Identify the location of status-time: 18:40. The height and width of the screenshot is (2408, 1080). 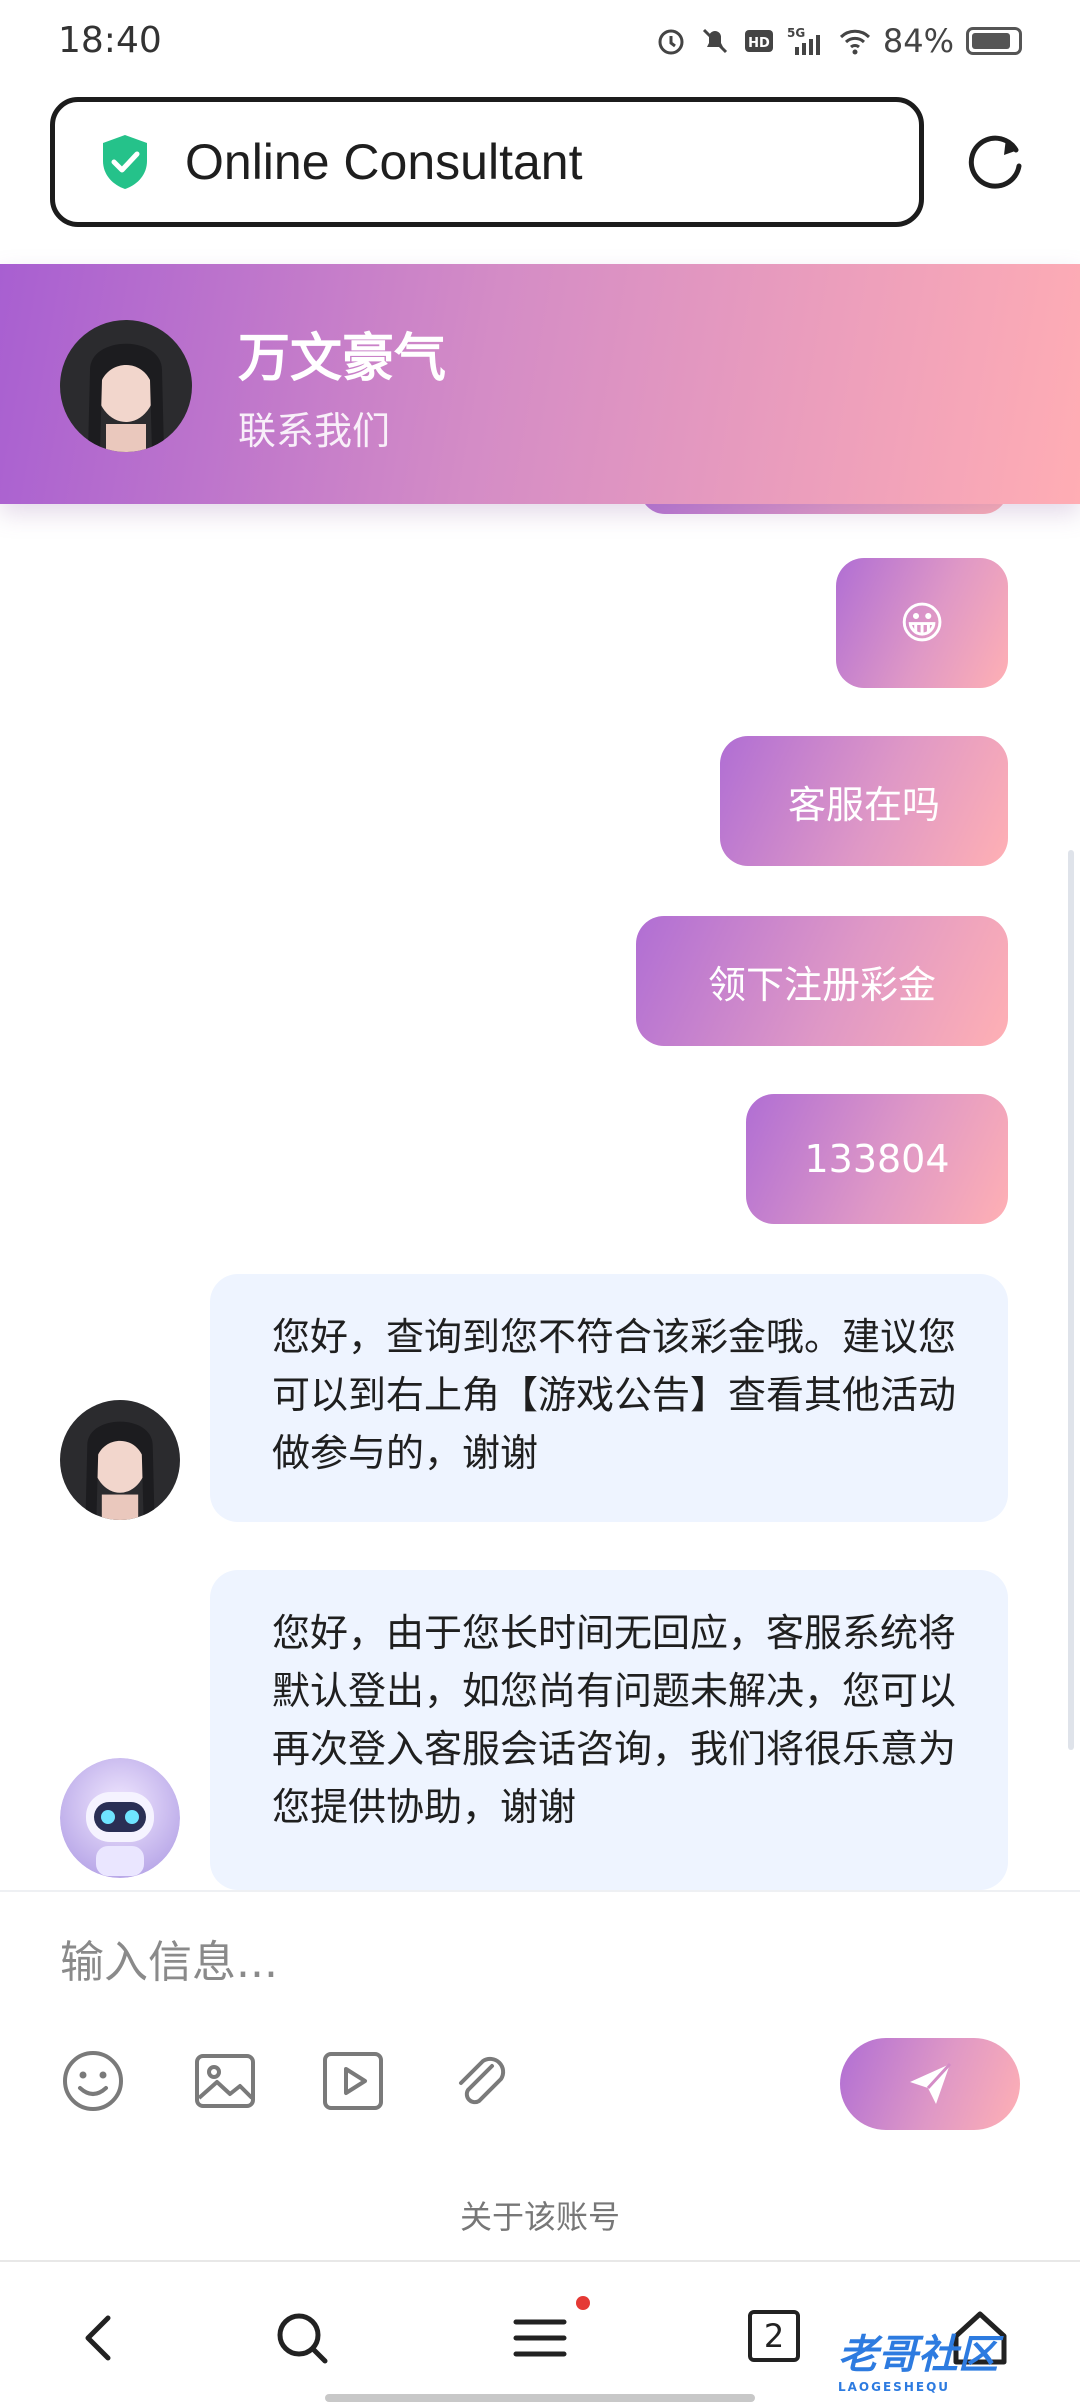
(110, 40).